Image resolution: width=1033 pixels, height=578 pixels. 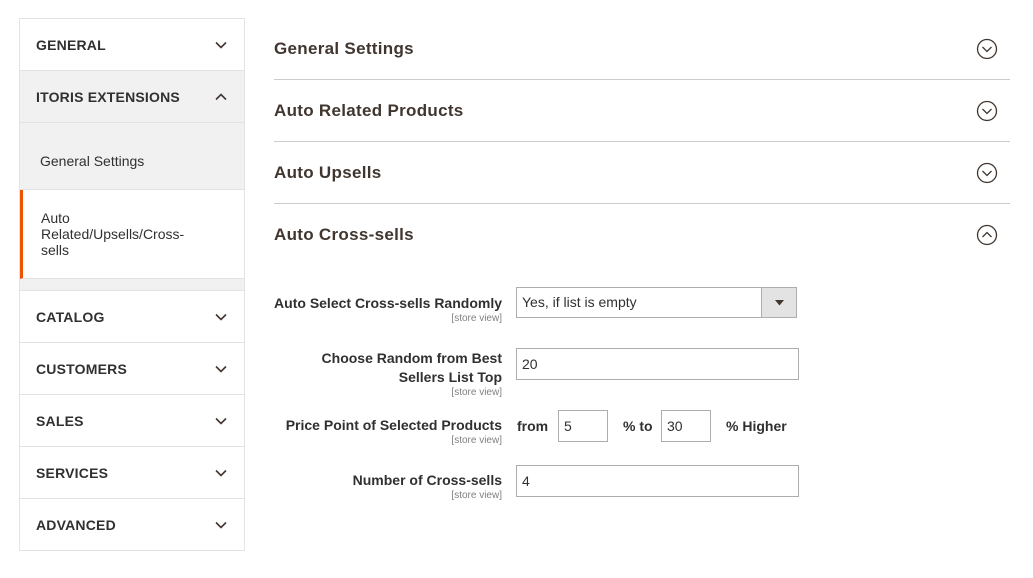 What do you see at coordinates (113, 234) in the screenshot?
I see `sidebar-item-label: Auto Related/Upsells/Cross-sells` at bounding box center [113, 234].